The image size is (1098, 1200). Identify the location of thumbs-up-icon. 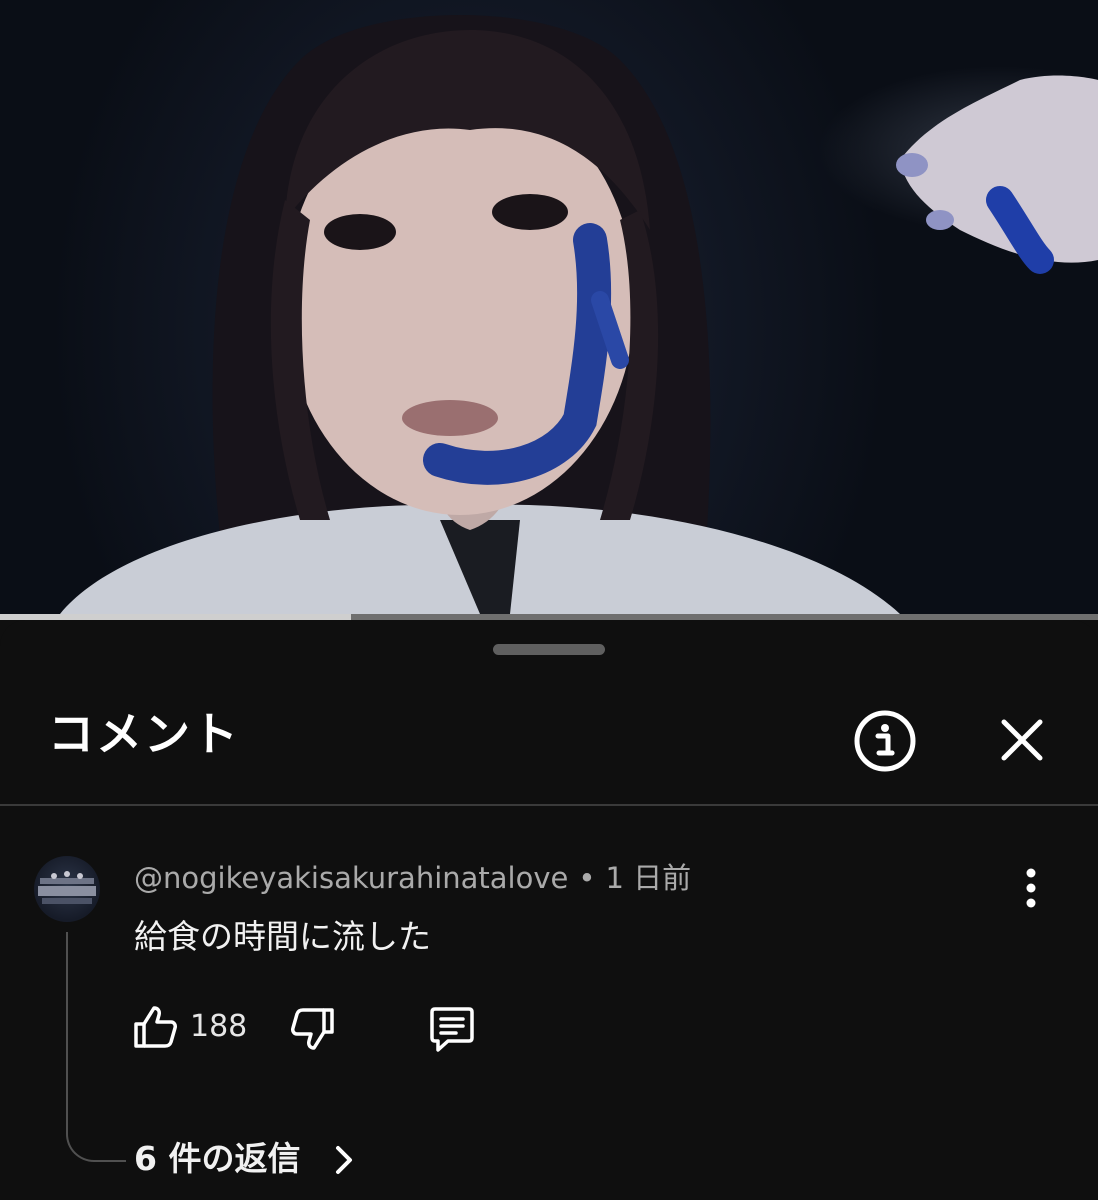
(155, 1027).